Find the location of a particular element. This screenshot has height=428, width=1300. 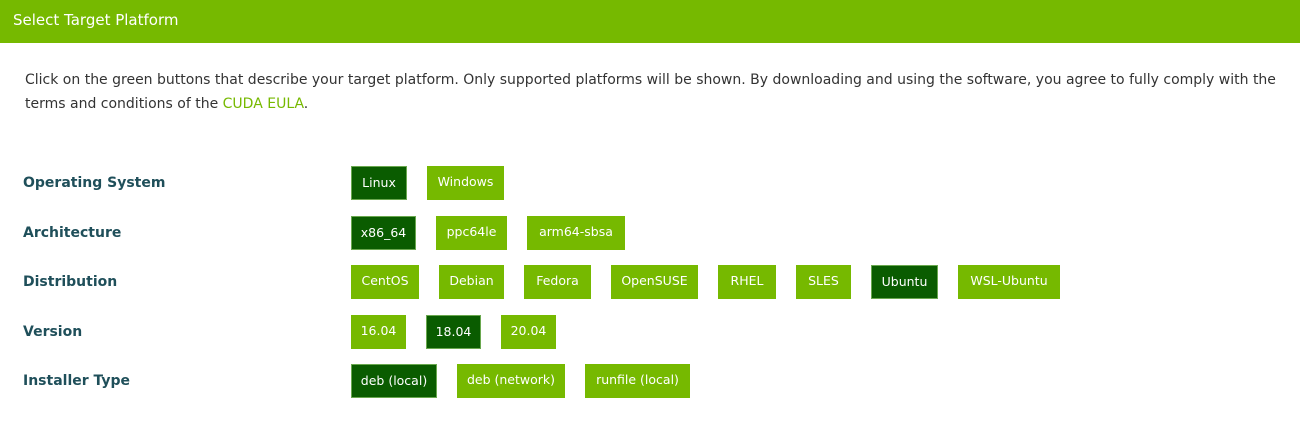

row-label-installer-type: Installer Type is located at coordinates (77, 381).